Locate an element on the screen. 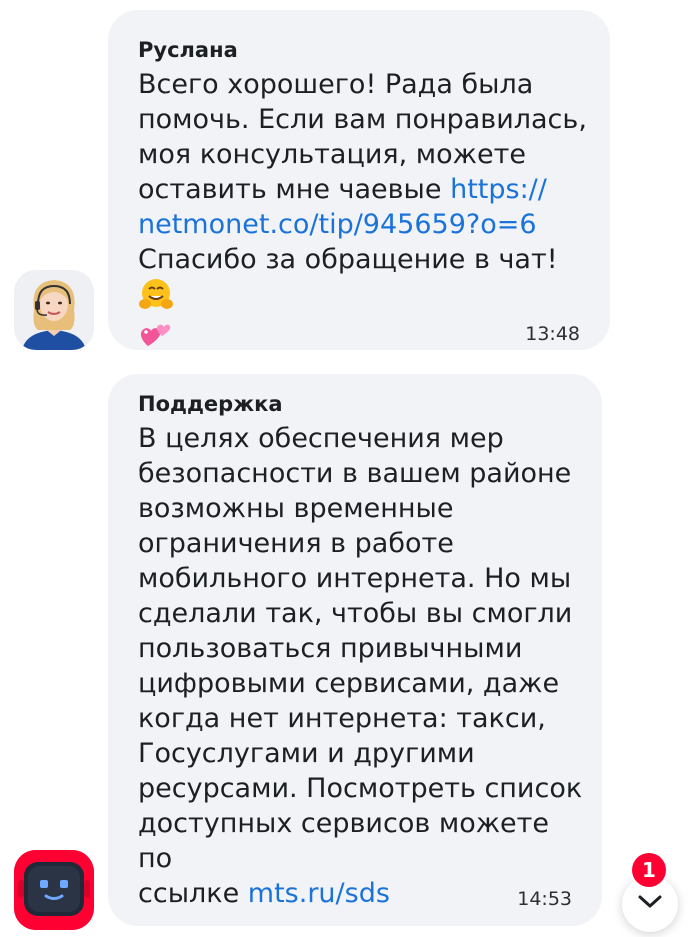  message-line: когда нет интернета: такси, is located at coordinates (342, 718).